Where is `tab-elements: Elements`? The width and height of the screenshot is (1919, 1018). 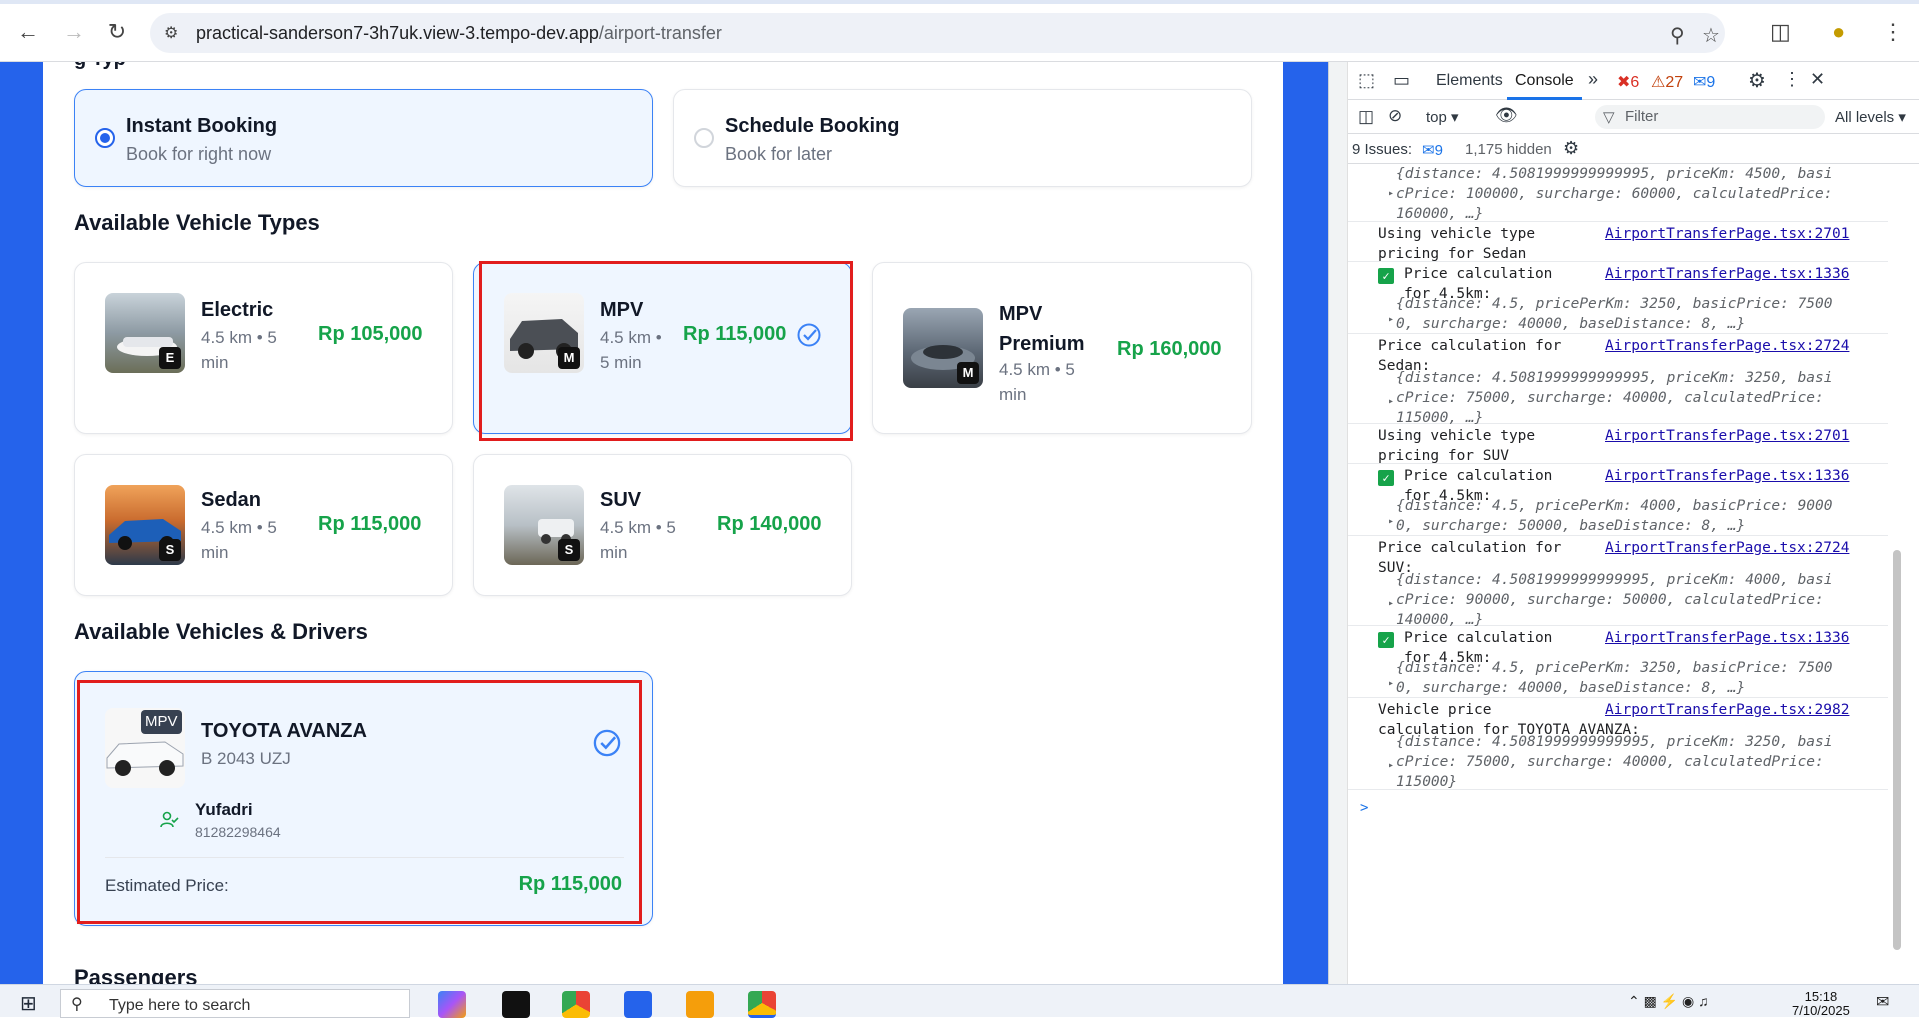 tab-elements: Elements is located at coordinates (1469, 81).